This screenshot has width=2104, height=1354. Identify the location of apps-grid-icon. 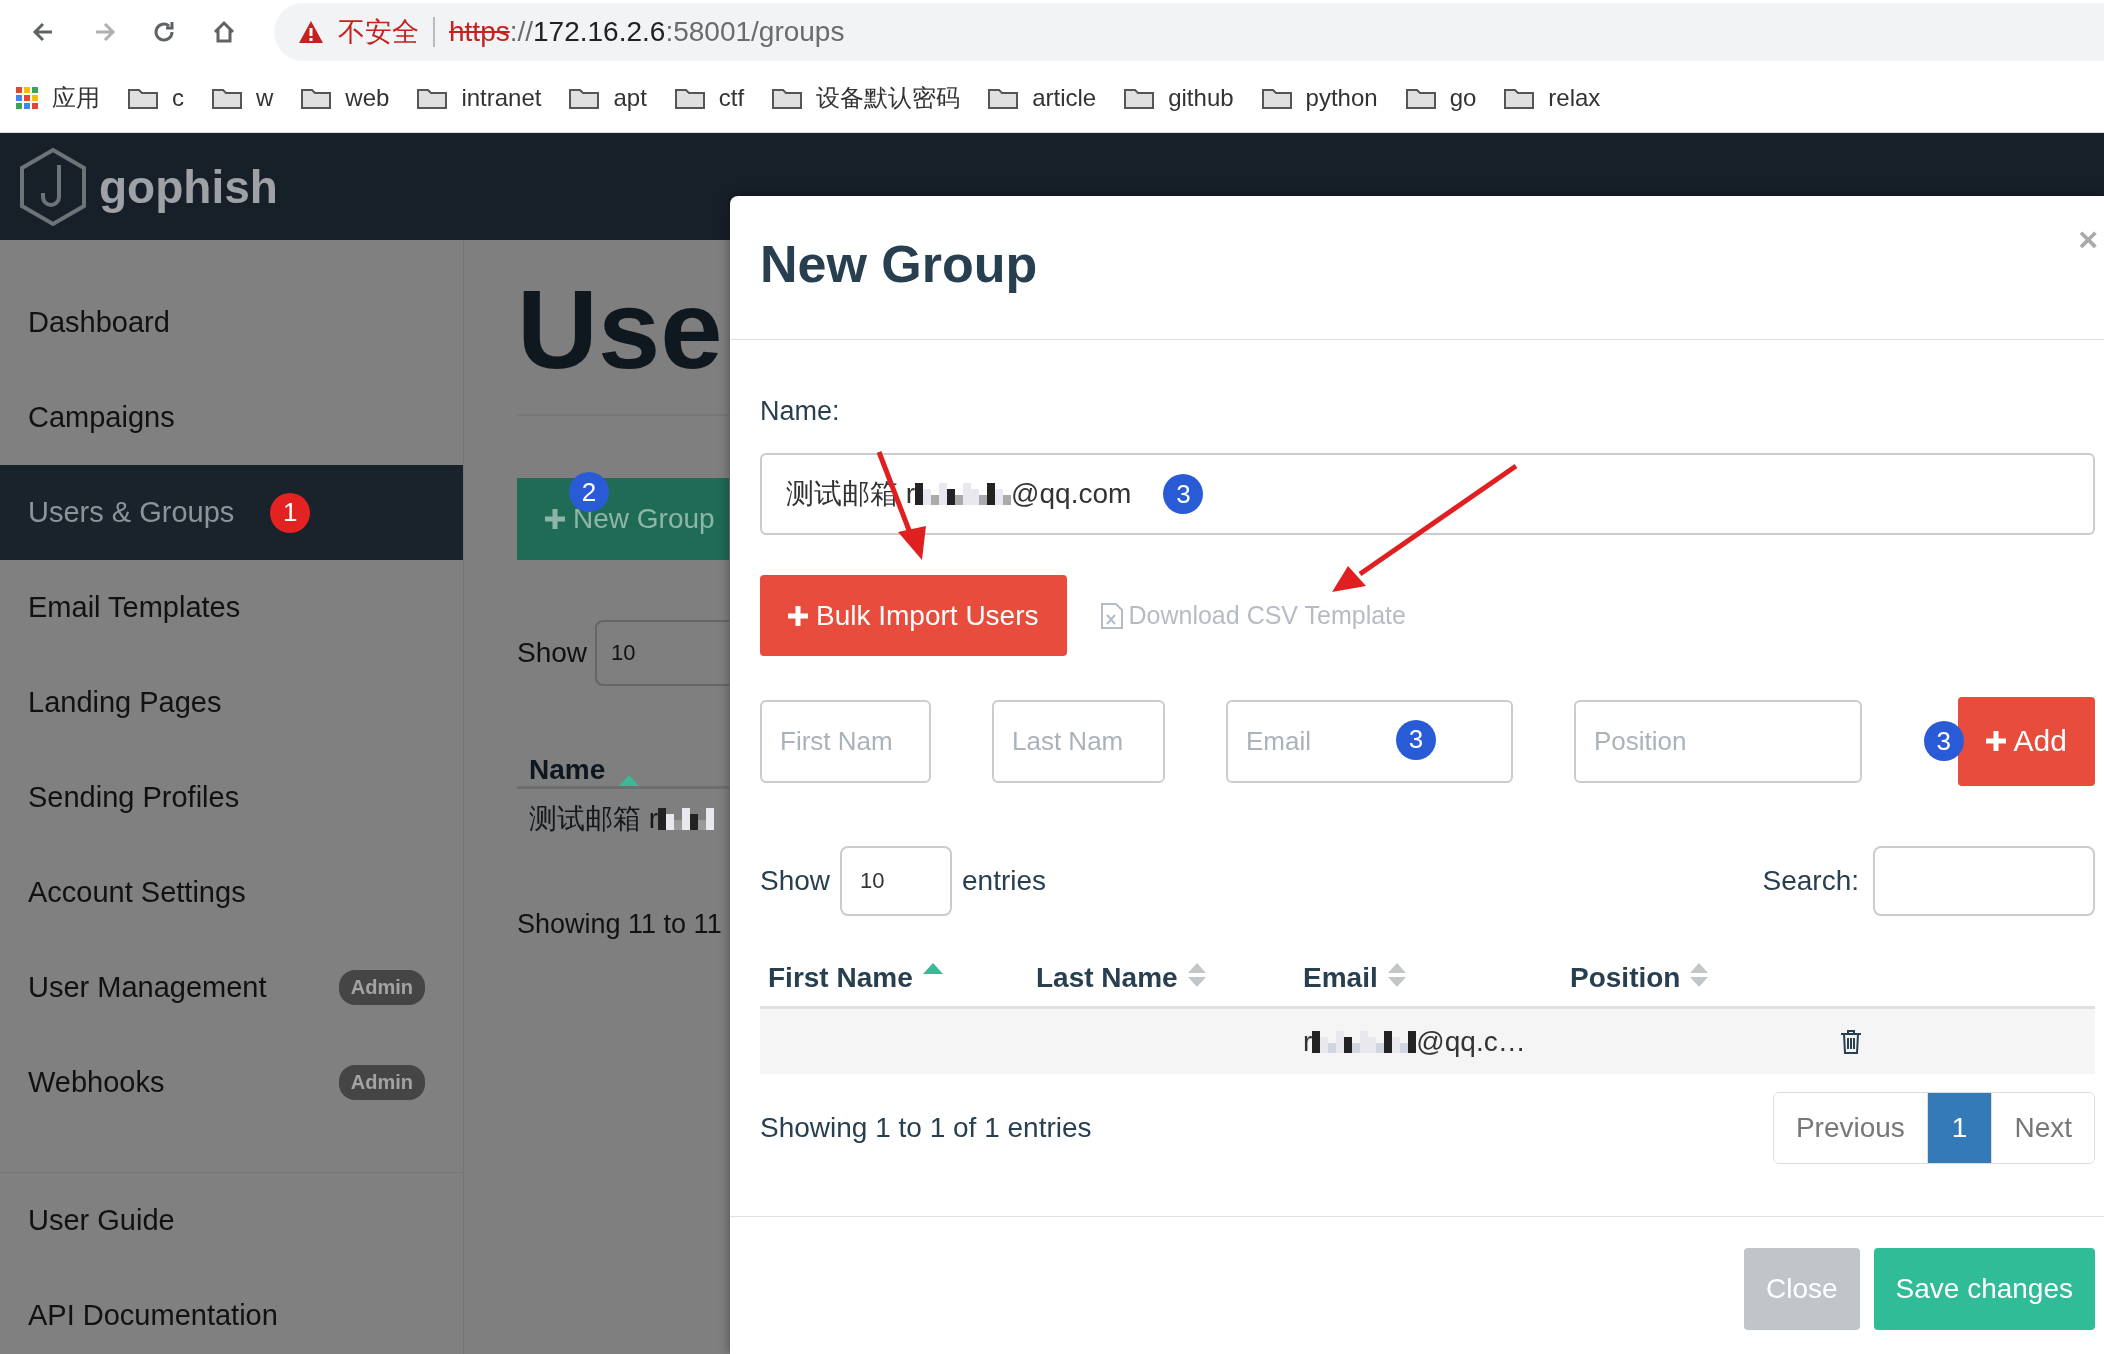
(27, 98).